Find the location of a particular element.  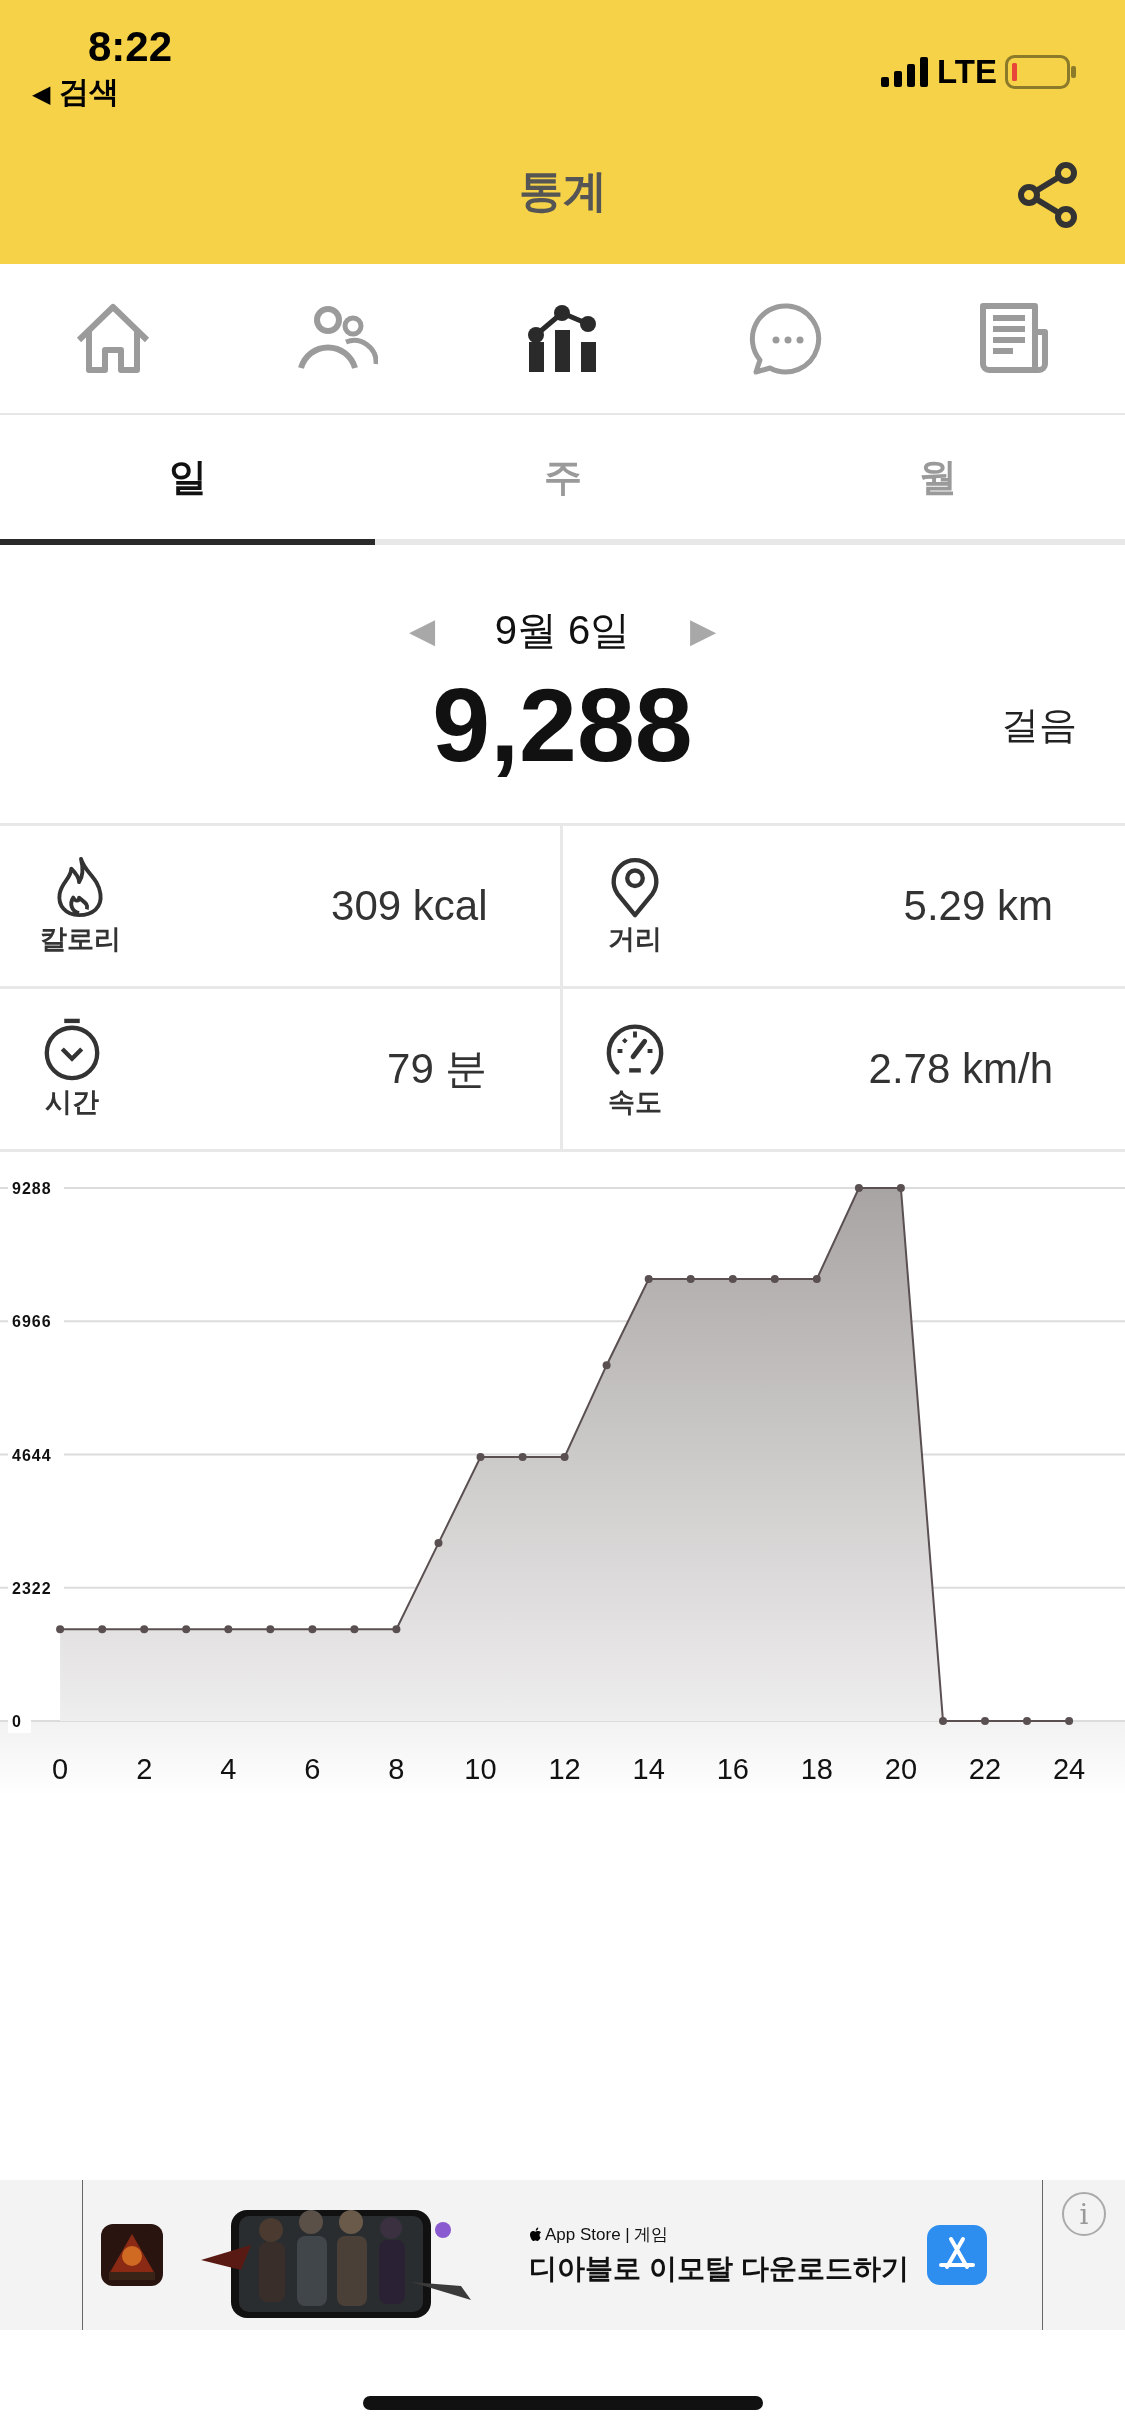

x-axis-label: 2 is located at coordinates (144, 1769).